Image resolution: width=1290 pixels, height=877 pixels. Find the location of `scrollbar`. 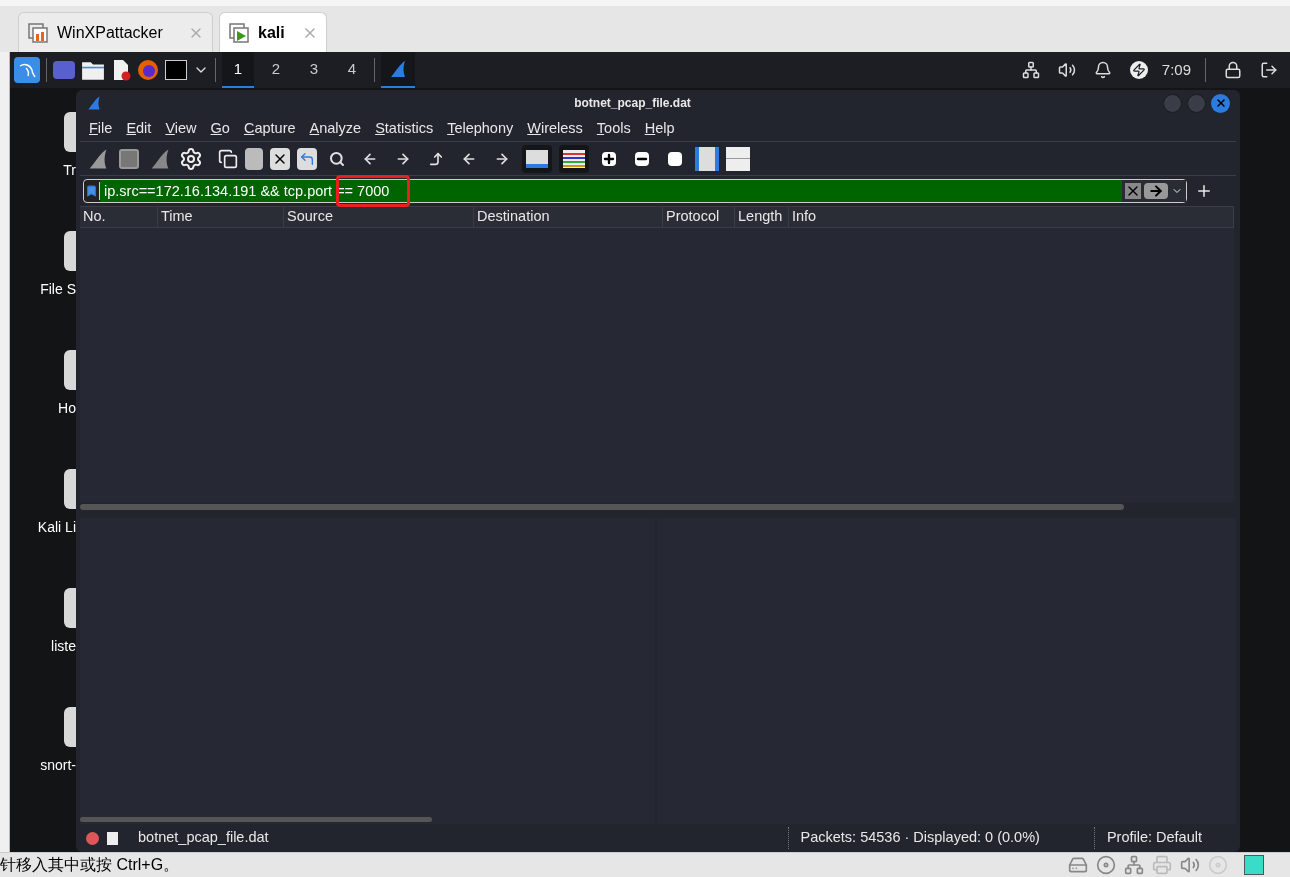

scrollbar is located at coordinates (602, 507).